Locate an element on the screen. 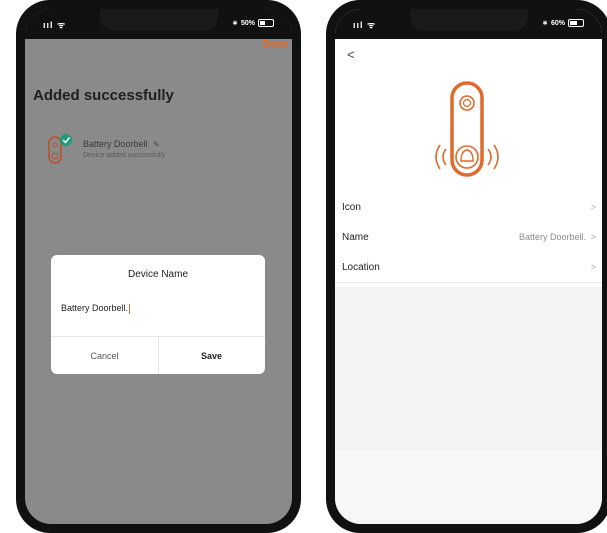 The width and height of the screenshot is (607, 533). battery-text: 50% is located at coordinates (247, 23).